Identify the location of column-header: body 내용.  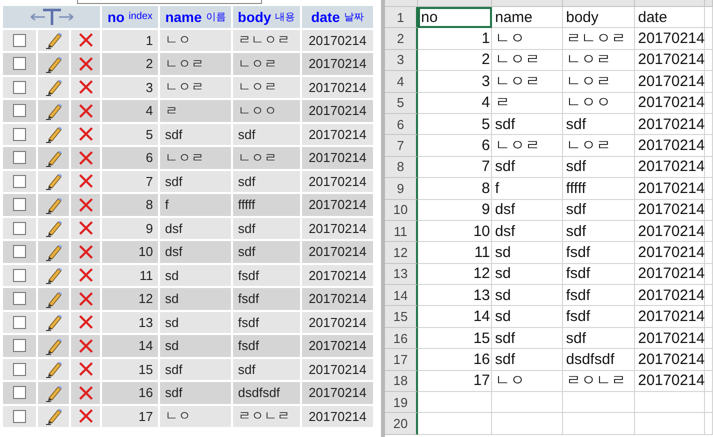
(266, 17).